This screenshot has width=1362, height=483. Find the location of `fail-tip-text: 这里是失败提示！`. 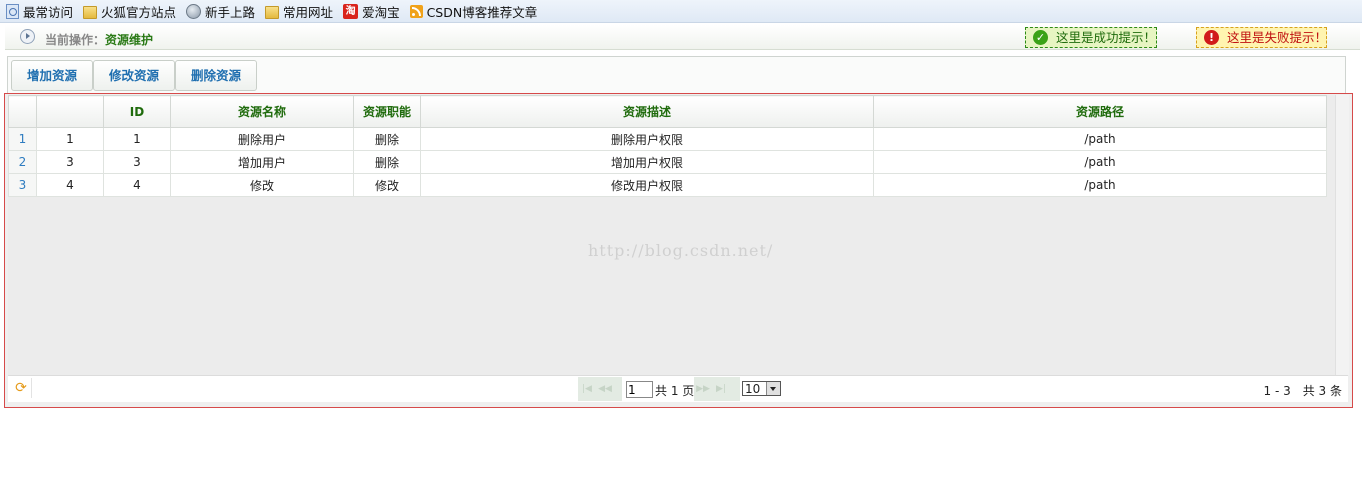

fail-tip-text: 这里是失败提示！ is located at coordinates (1277, 37).